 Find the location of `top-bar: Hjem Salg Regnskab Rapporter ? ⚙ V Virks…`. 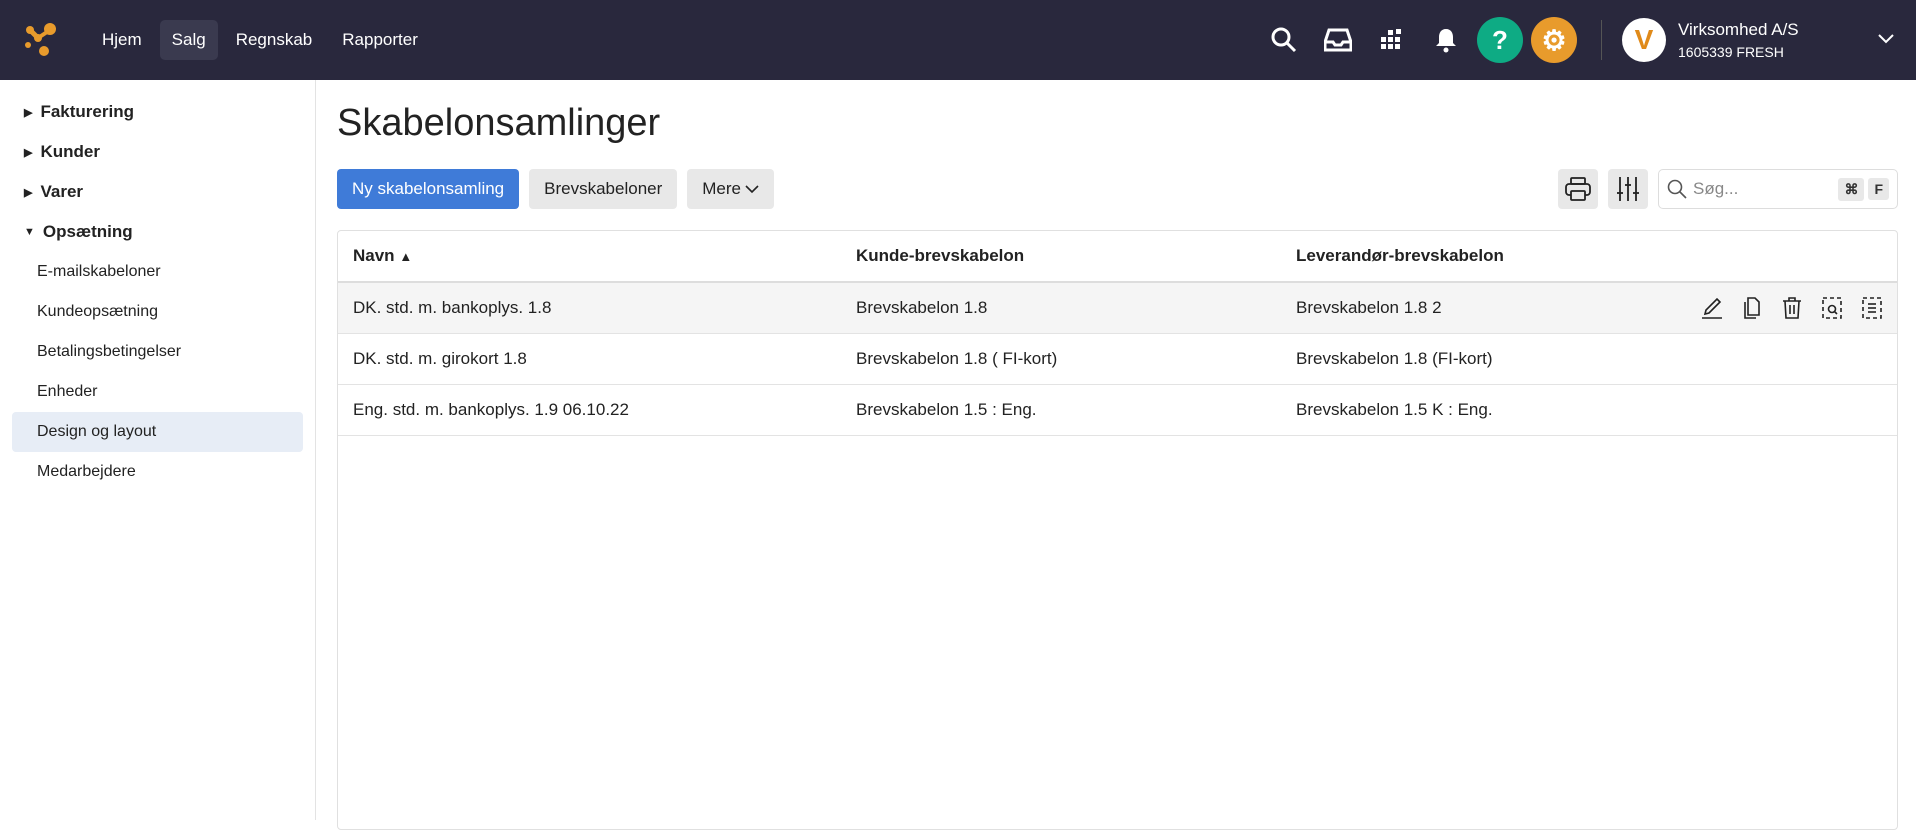

top-bar: Hjem Salg Regnskab Rapporter ? ⚙ V Virks… is located at coordinates (958, 40).